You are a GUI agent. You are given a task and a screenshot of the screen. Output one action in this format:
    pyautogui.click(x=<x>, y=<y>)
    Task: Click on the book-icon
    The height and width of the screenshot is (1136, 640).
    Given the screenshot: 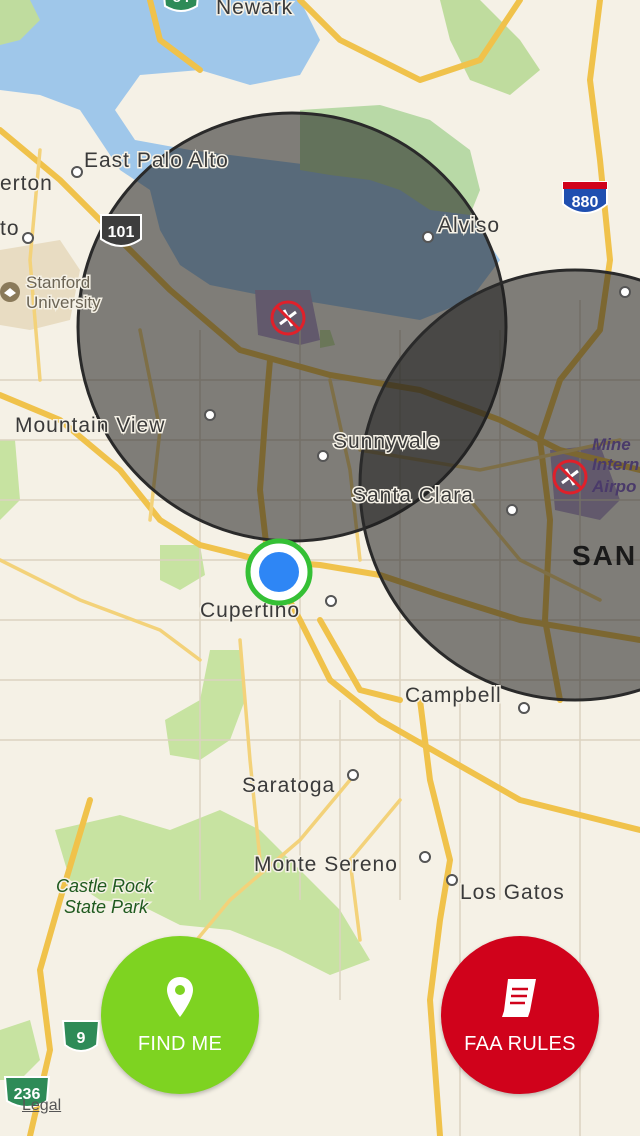 What is the action you would take?
    pyautogui.click(x=520, y=997)
    